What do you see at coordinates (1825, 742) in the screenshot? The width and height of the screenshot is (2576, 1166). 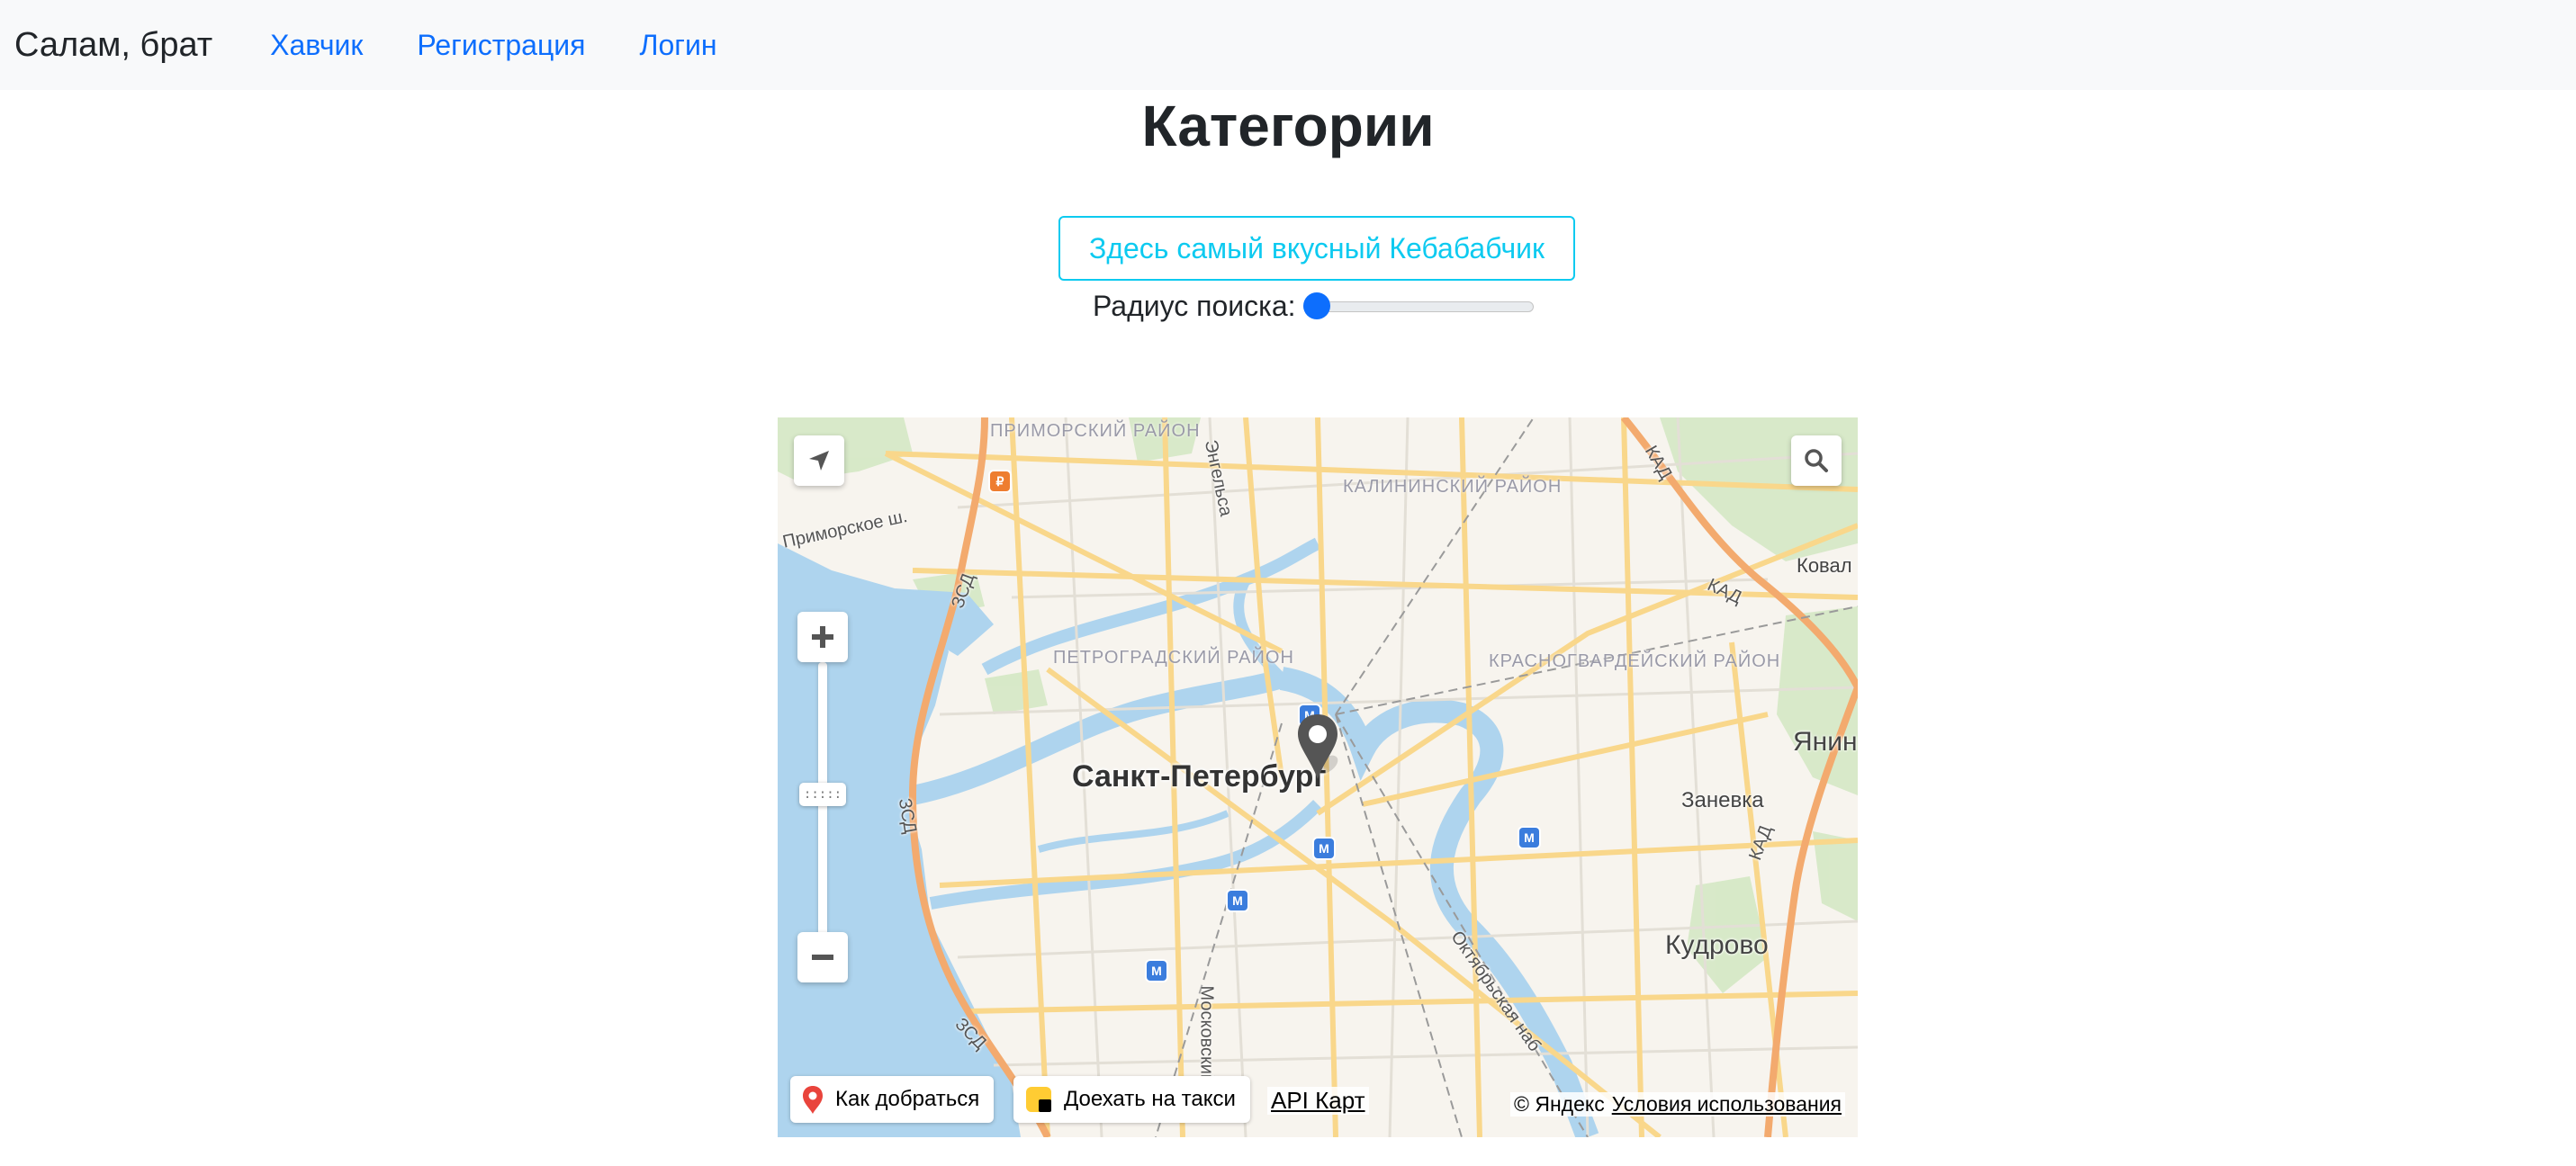 I see `place-label: Янин` at bounding box center [1825, 742].